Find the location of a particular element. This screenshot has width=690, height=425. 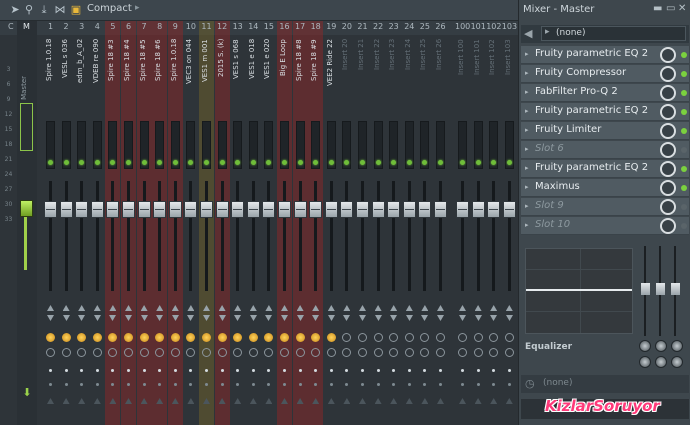

mixer-track: 17 Spire 18 #8 is located at coordinates (300, 223).